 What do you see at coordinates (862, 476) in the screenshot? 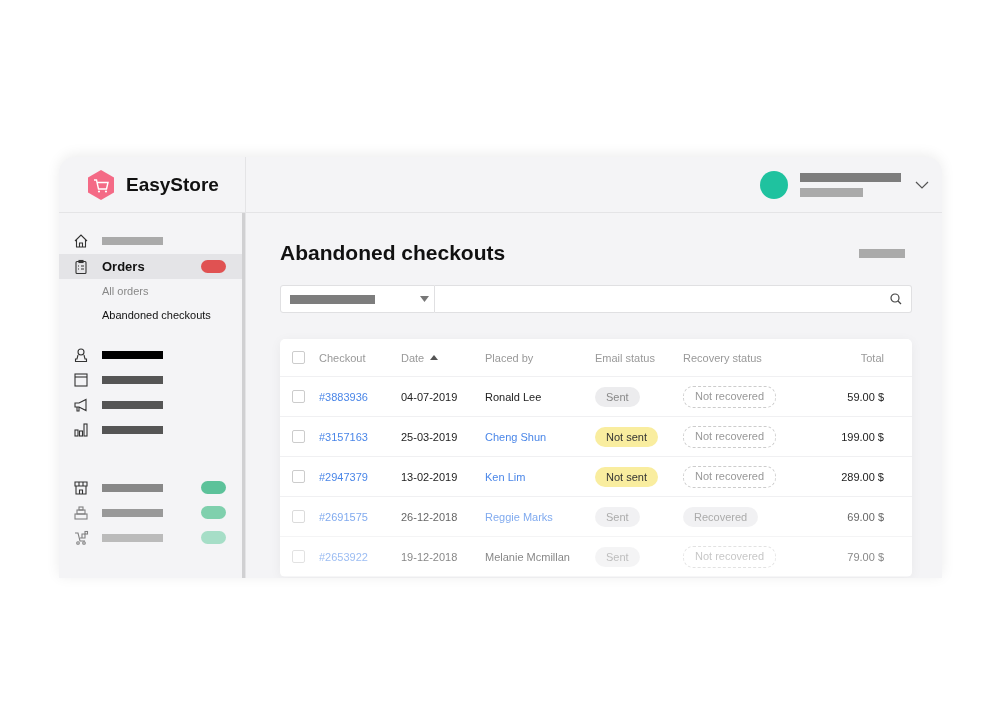
I see `table-cell: 289.00 $` at bounding box center [862, 476].